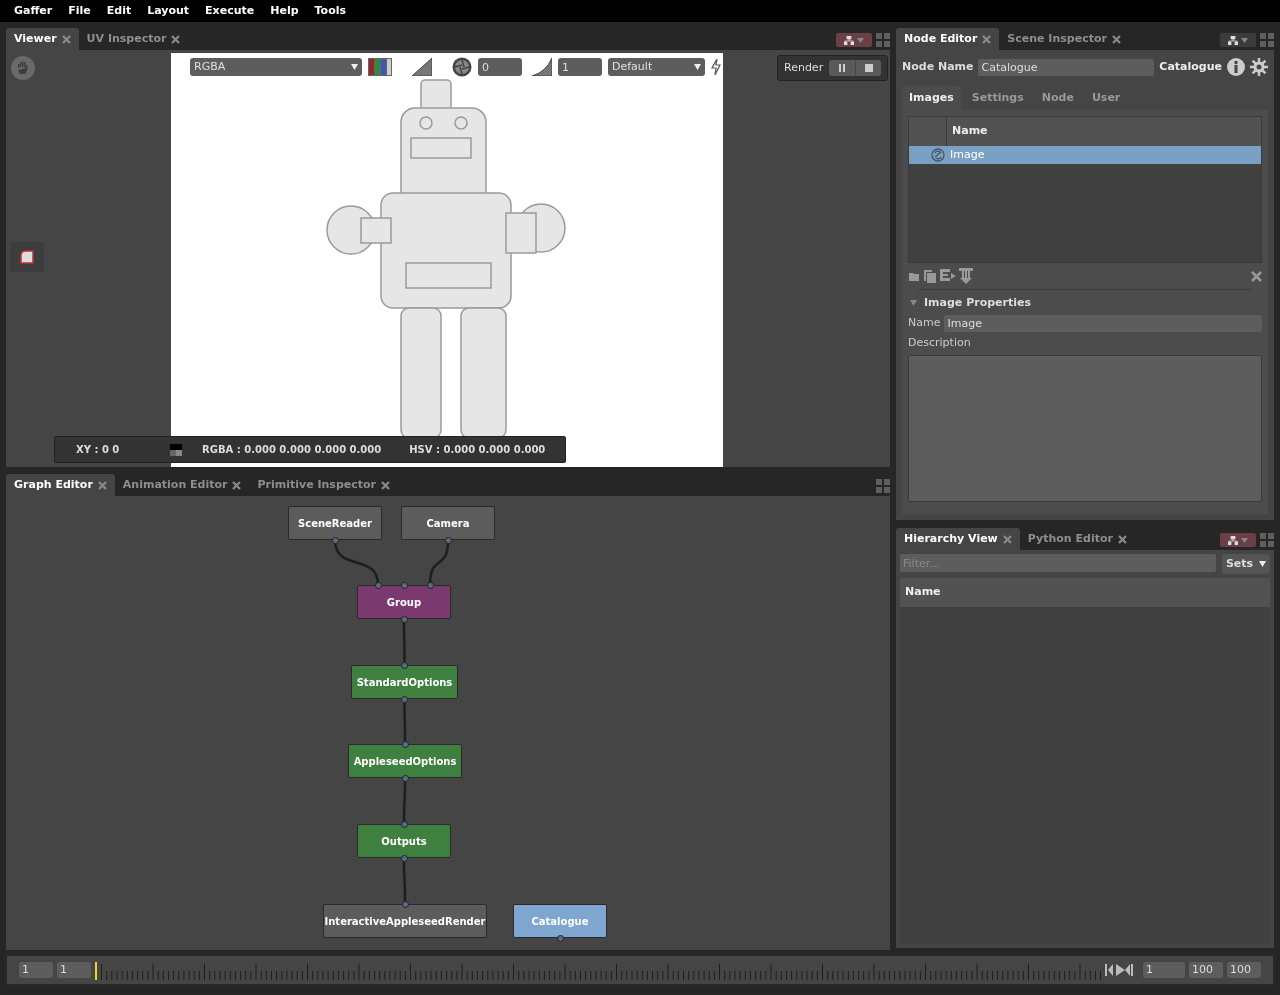 The height and width of the screenshot is (995, 1280). What do you see at coordinates (422, 67) in the screenshot?
I see `clipping-icon` at bounding box center [422, 67].